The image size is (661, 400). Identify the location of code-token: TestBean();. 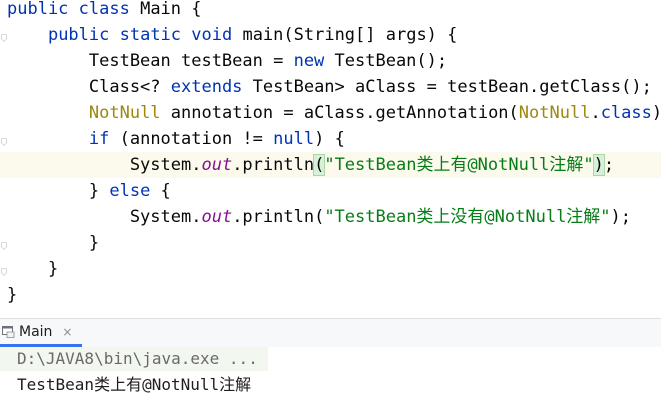
(391, 61).